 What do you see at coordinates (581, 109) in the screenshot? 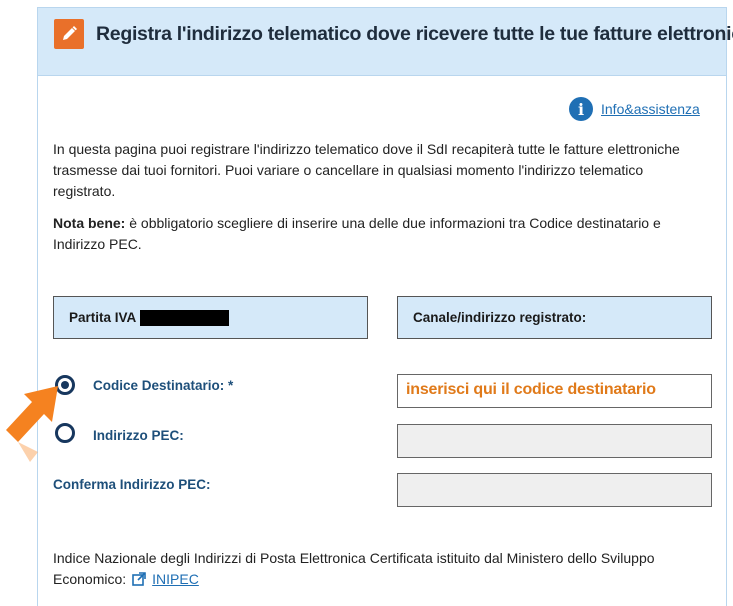
I see `info-icon: i` at bounding box center [581, 109].